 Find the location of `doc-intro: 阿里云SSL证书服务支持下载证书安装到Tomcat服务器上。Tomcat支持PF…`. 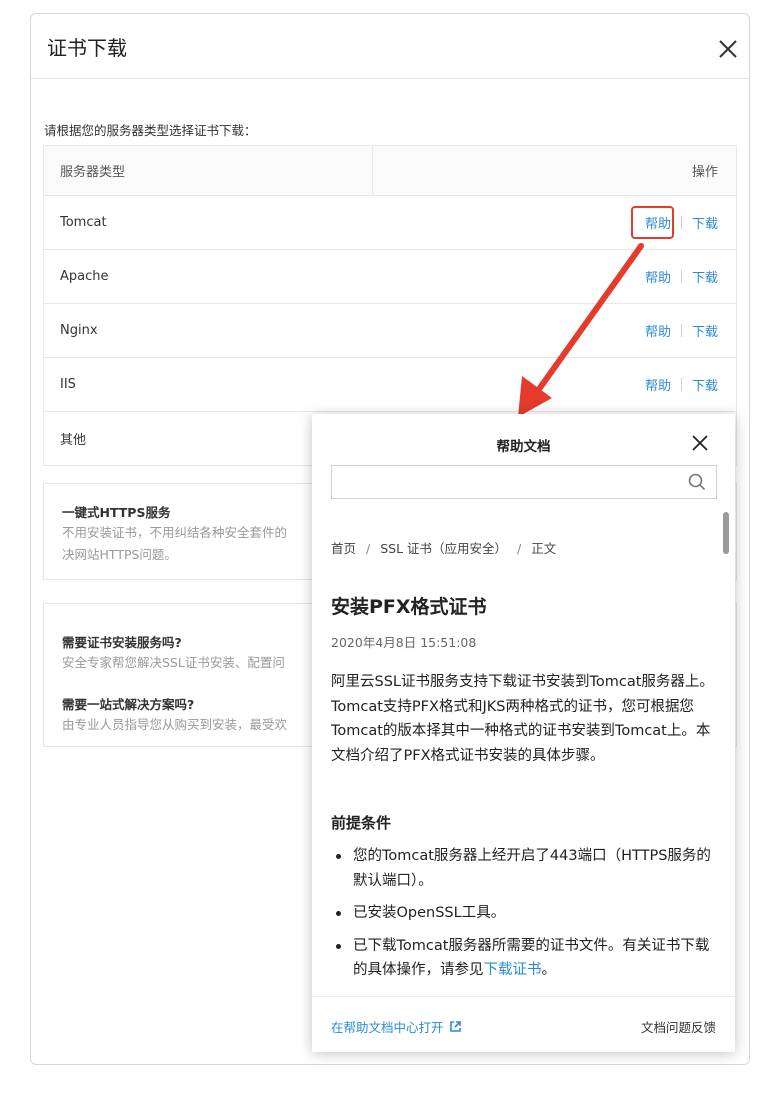

doc-intro: 阿里云SSL证书服务支持下载证书安装到Tomcat服务器上。Tomcat支持PF… is located at coordinates (522, 719).